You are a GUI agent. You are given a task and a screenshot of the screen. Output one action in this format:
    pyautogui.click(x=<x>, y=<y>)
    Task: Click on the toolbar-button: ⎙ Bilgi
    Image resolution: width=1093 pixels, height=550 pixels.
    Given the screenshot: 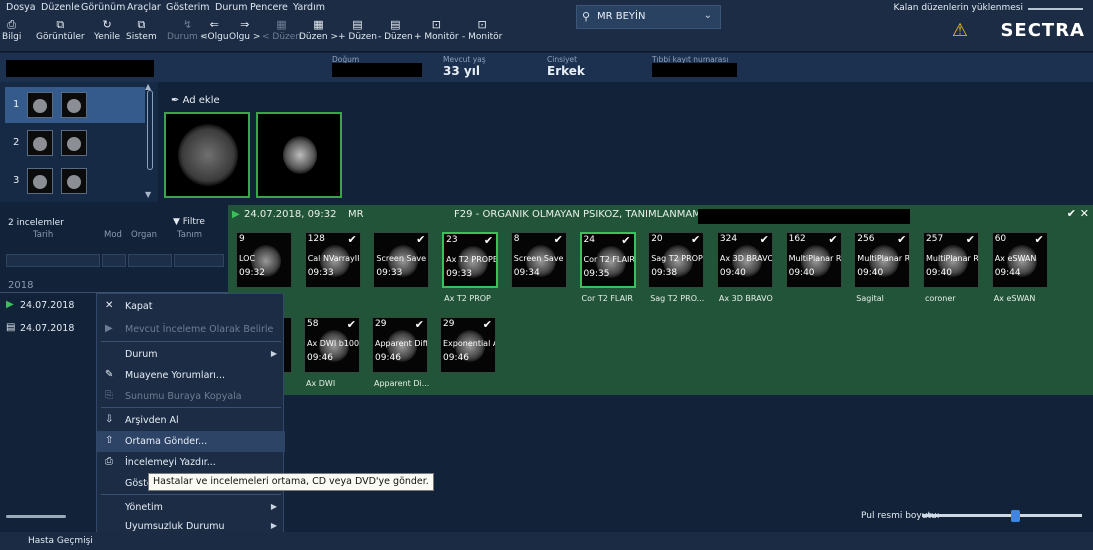 What is the action you would take?
    pyautogui.click(x=11, y=30)
    